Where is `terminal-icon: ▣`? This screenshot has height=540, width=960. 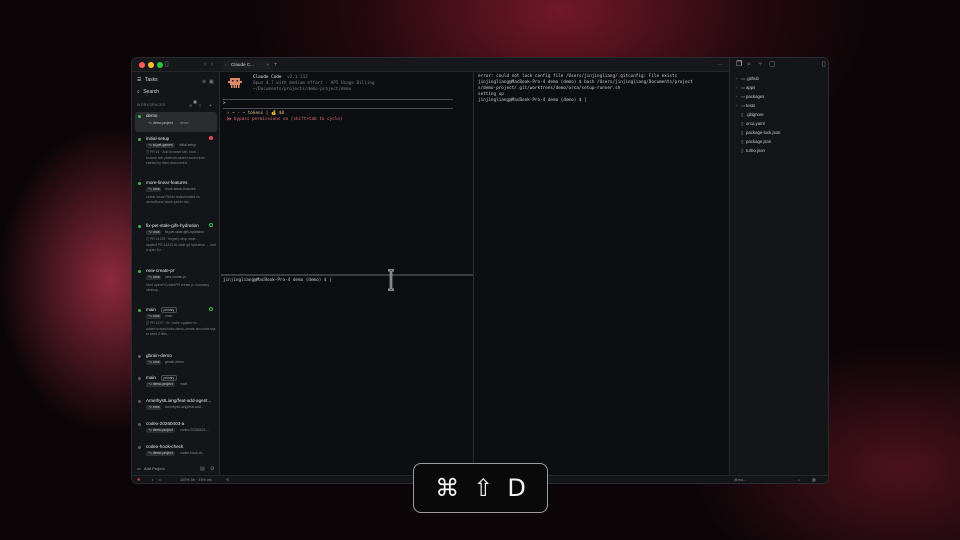
terminal-icon: ▣ is located at coordinates (211, 82).